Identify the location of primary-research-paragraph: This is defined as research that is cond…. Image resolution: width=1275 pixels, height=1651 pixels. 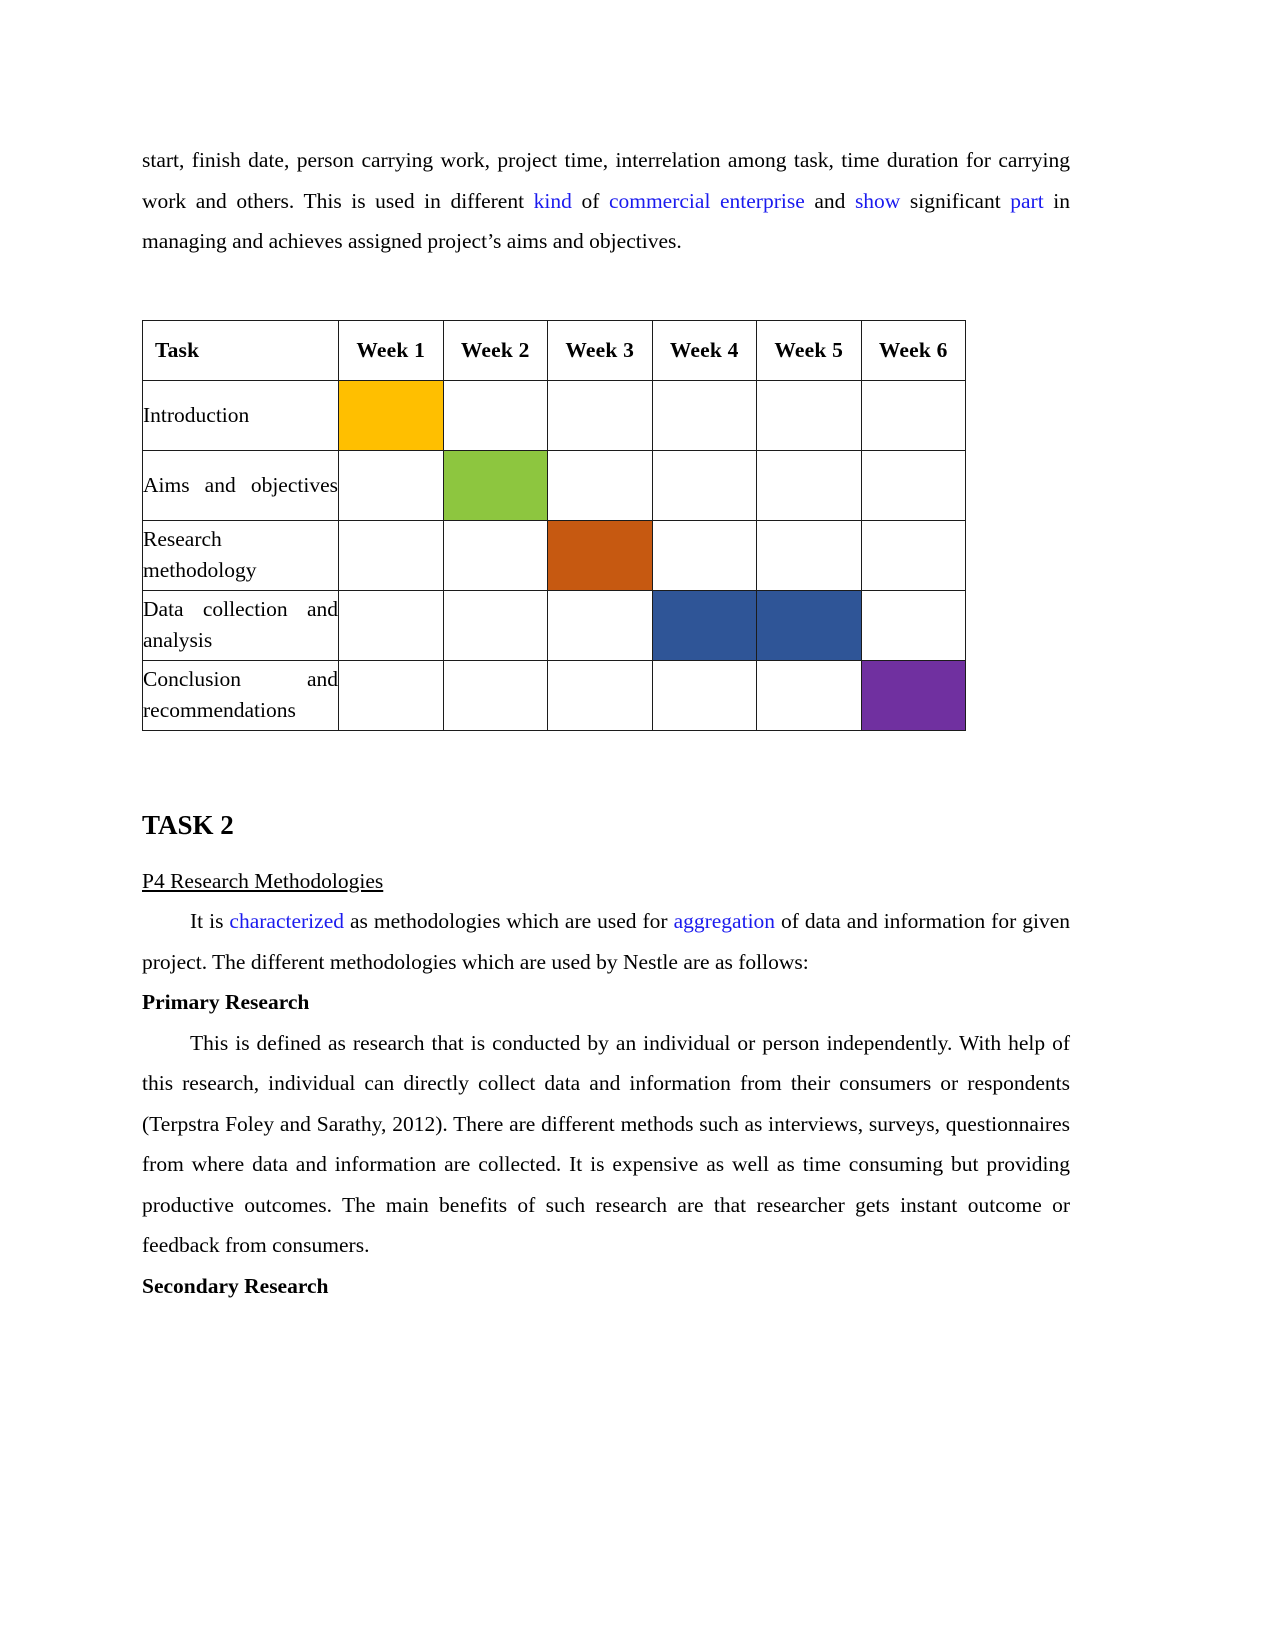
(606, 1144).